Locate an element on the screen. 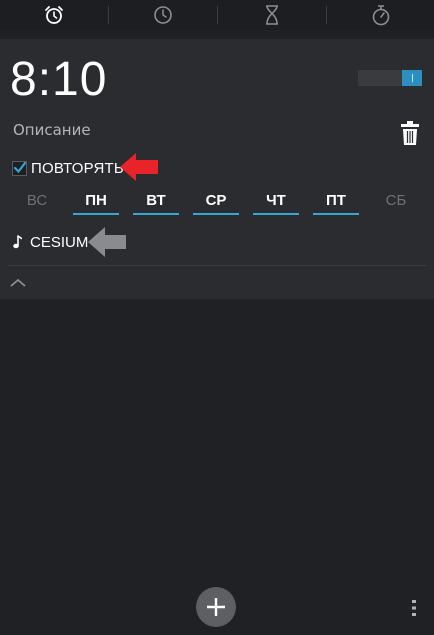  ringtone-label: CESIUM is located at coordinates (59, 242).